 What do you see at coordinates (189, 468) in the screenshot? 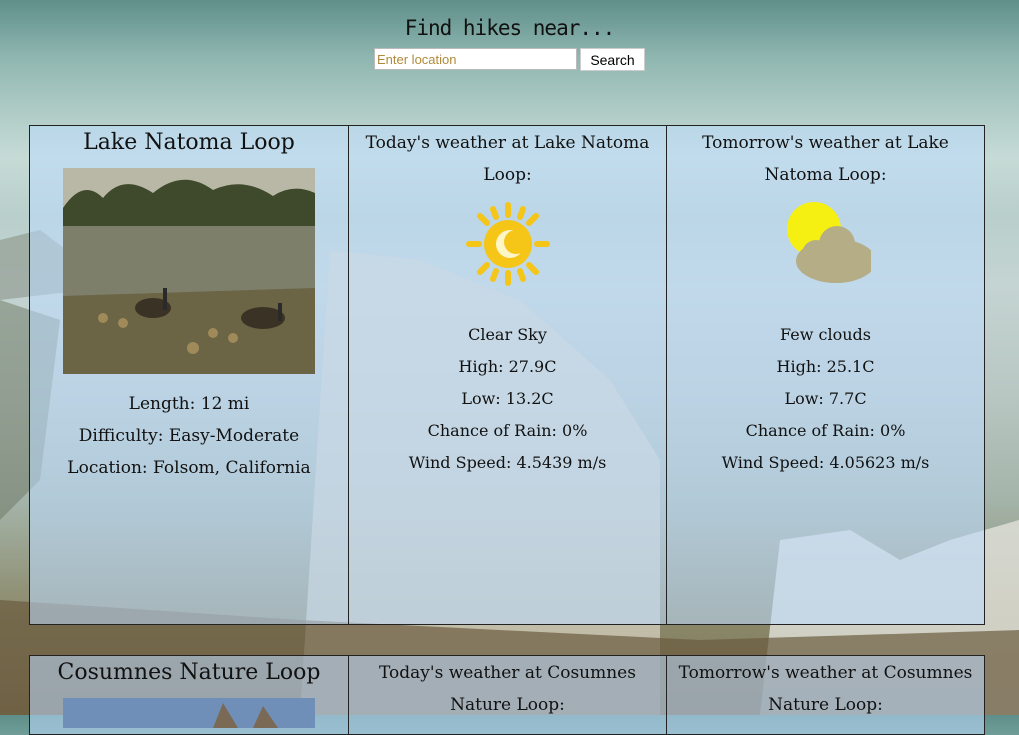
I see `trail-location: Location: Folsom, California` at bounding box center [189, 468].